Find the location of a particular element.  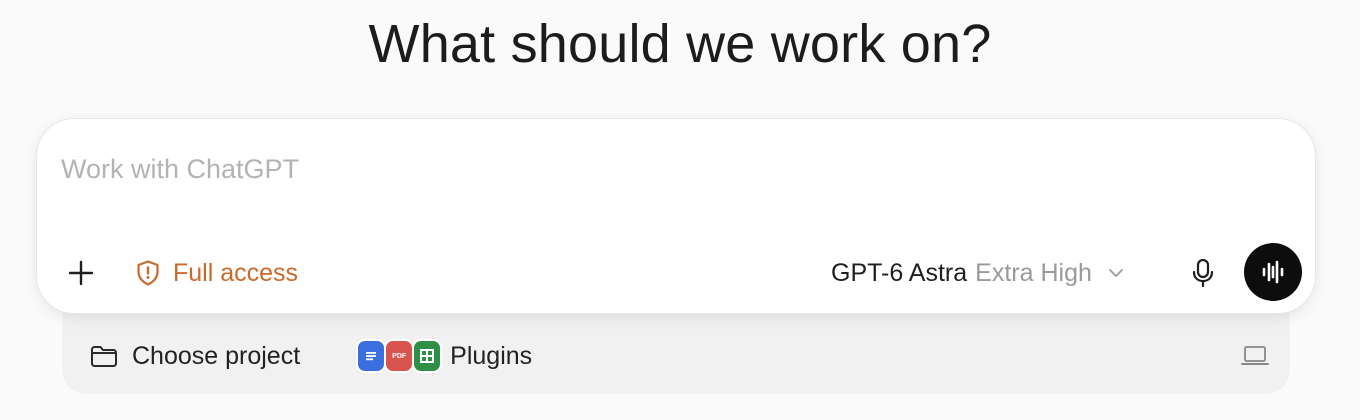

pdf-icon-text: PDF is located at coordinates (399, 356).